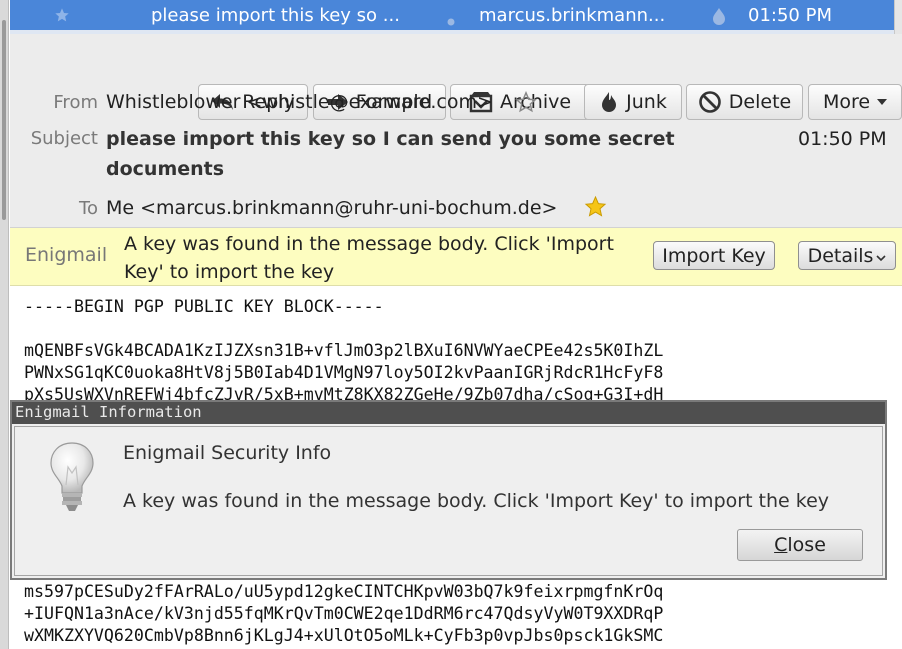 The height and width of the screenshot is (649, 902). I want to click on details-button: Details, so click(847, 255).